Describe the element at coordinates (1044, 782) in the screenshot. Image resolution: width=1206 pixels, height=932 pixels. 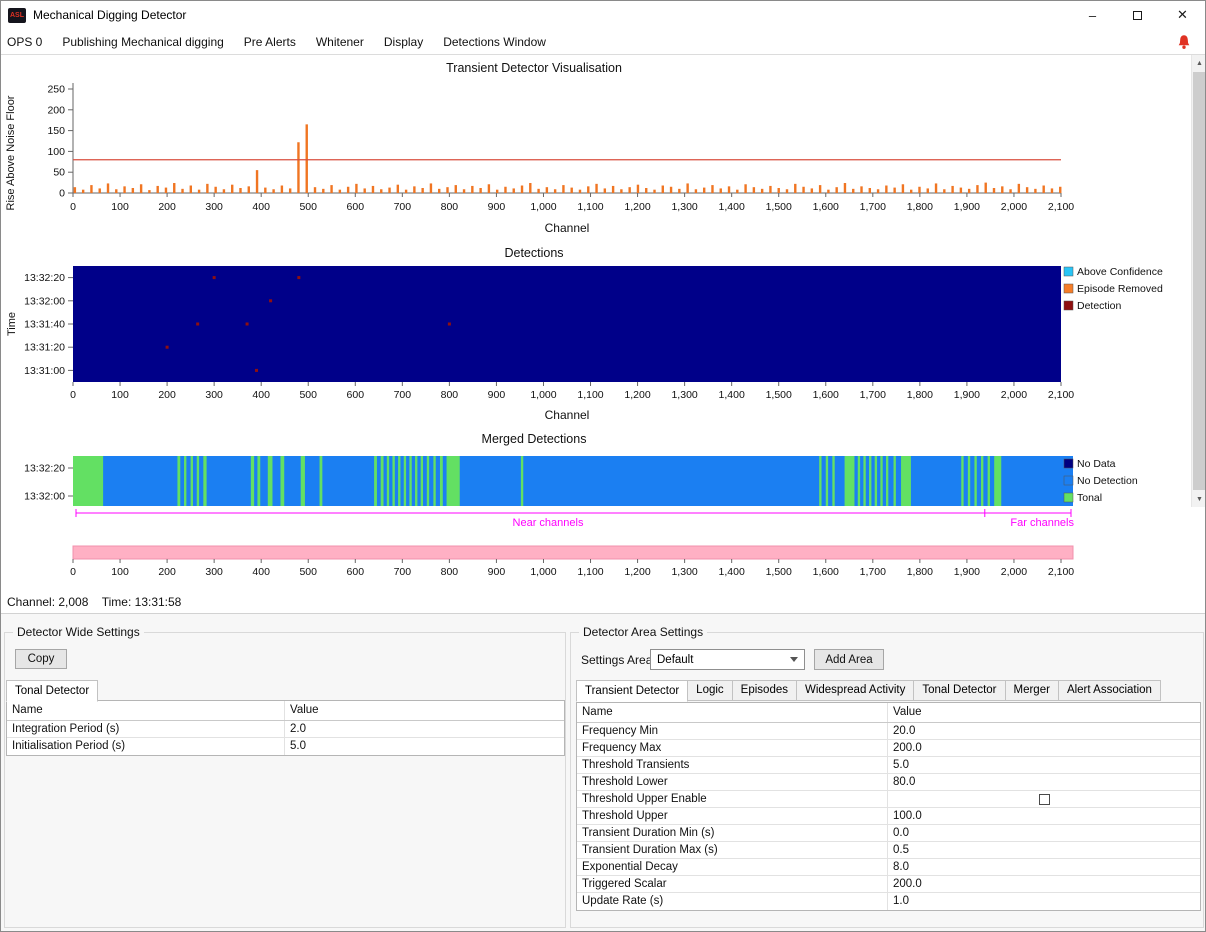
I see `setting-value: 80.0` at that location.